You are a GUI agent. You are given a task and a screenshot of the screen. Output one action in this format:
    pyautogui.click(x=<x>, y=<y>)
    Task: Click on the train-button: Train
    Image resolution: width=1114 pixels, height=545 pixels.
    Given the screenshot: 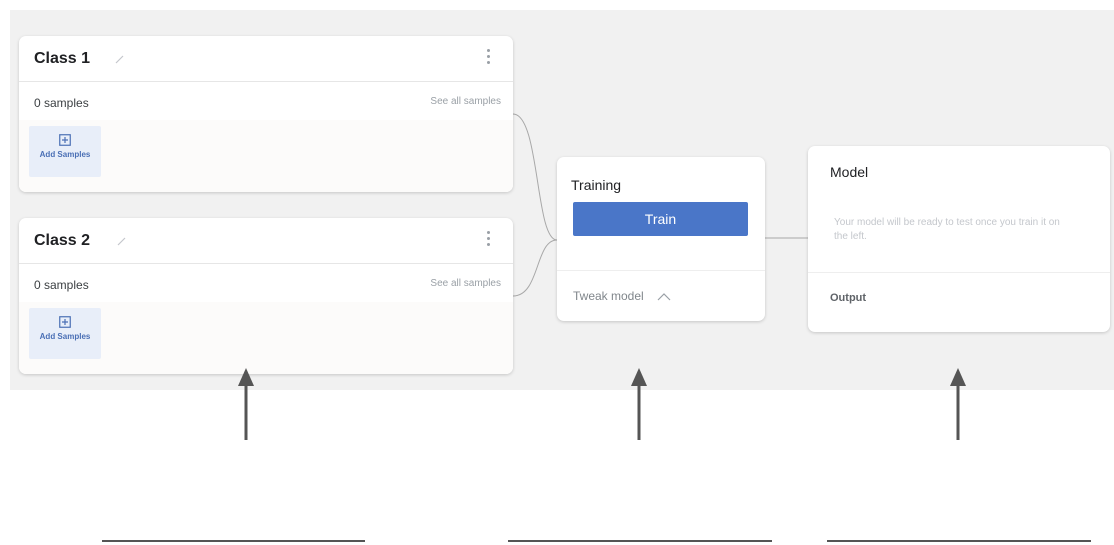 What is the action you would take?
    pyautogui.click(x=660, y=219)
    